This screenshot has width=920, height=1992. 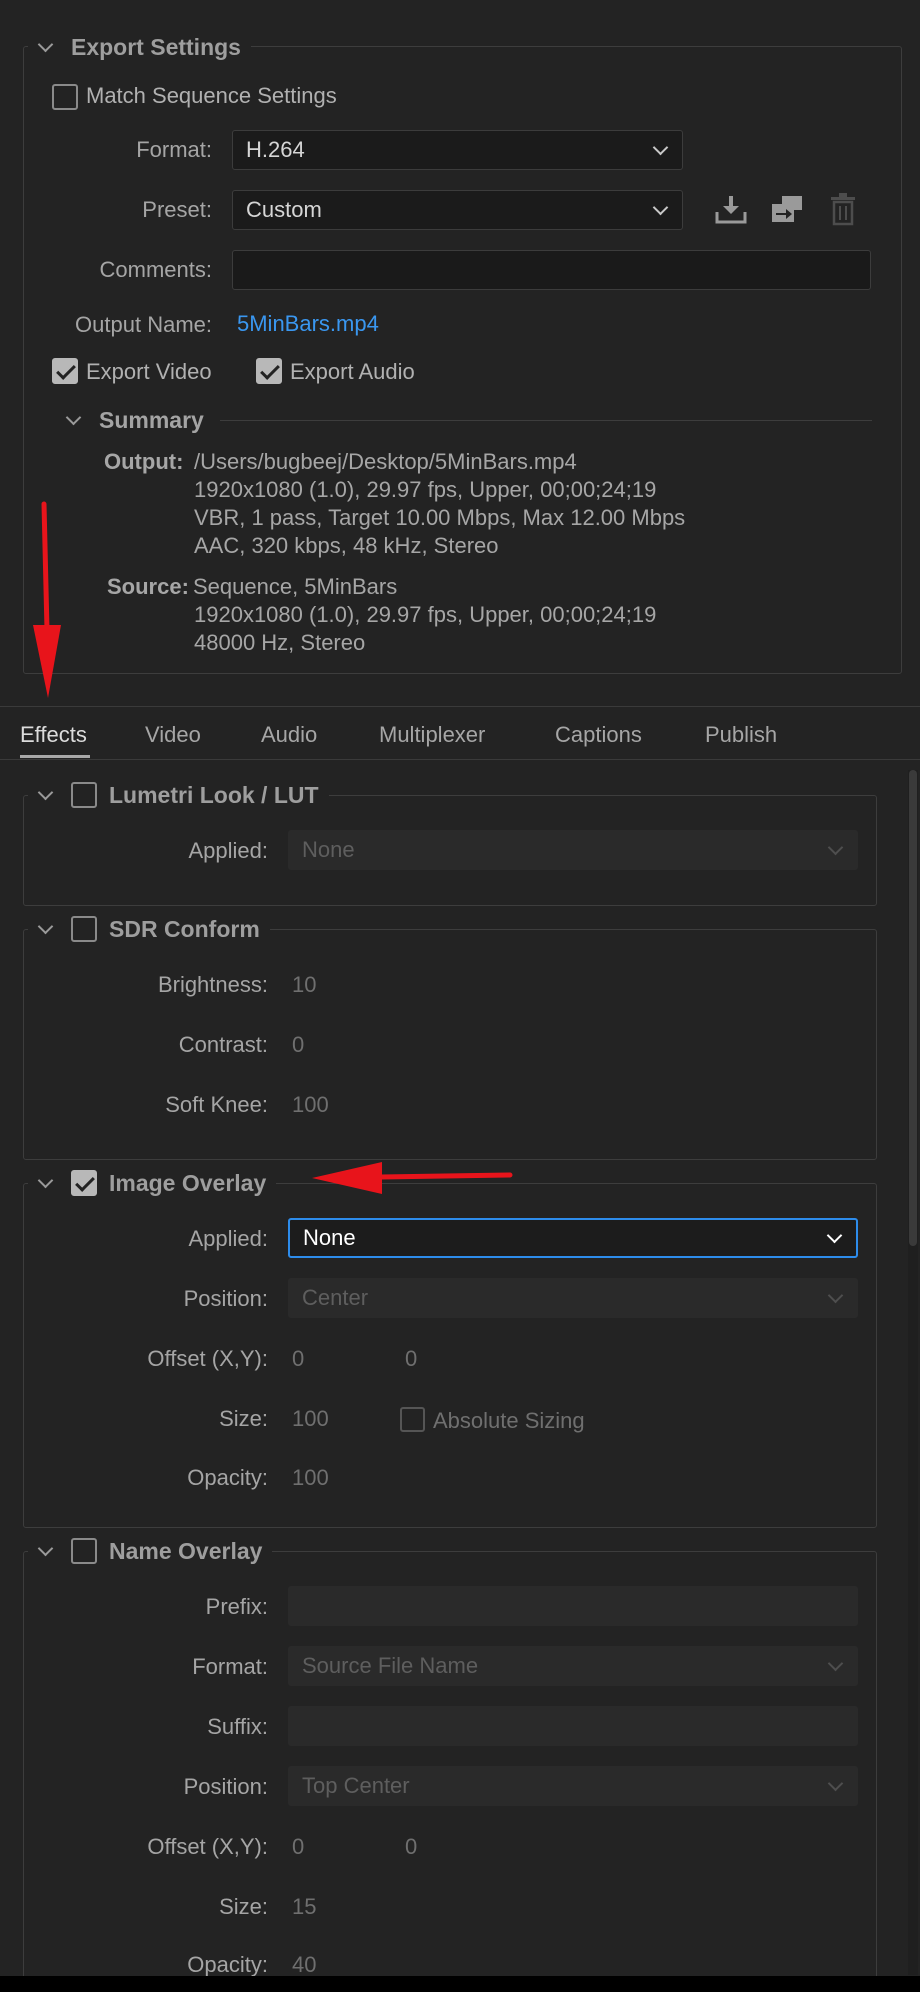 I want to click on lumetri-checkbox, so click(x=84, y=795).